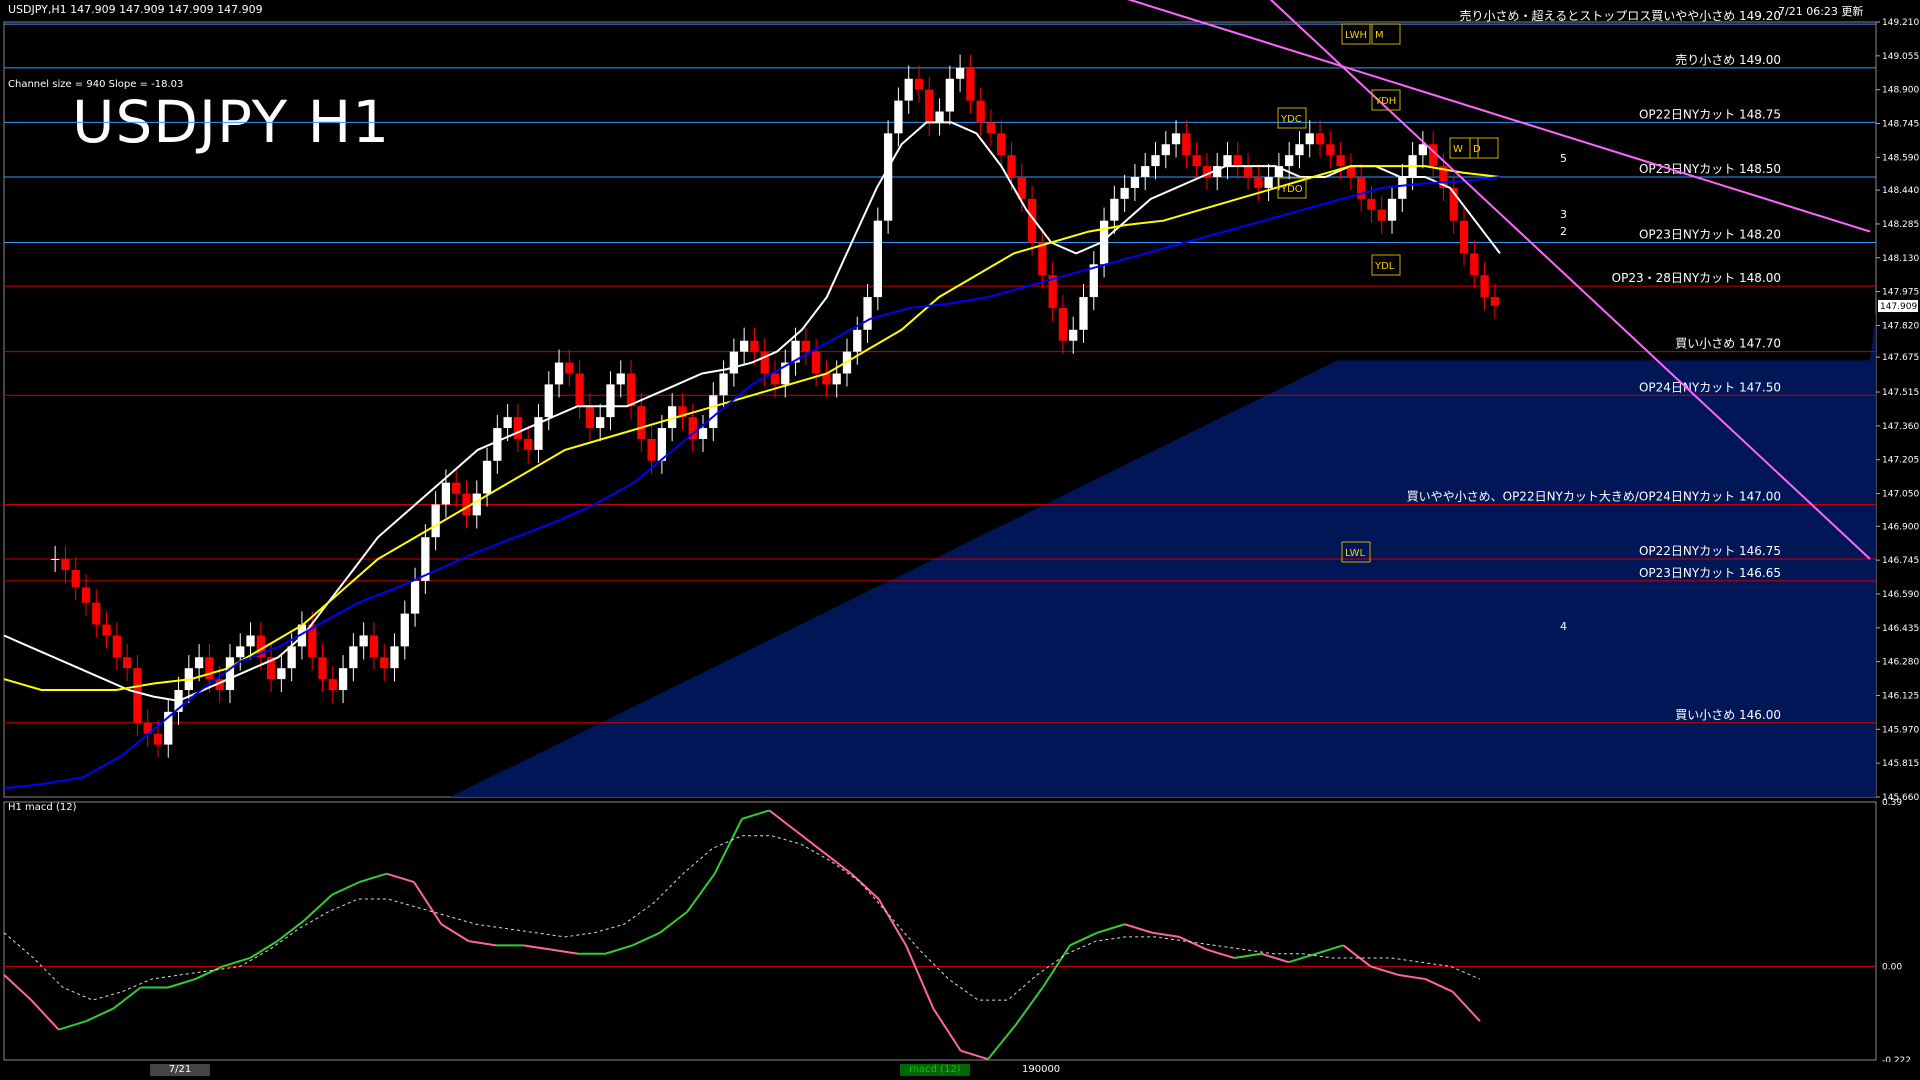 The width and height of the screenshot is (1920, 1080). Describe the element at coordinates (1900, 259) in the screenshot. I see `y-tick-label: 148.130` at that location.